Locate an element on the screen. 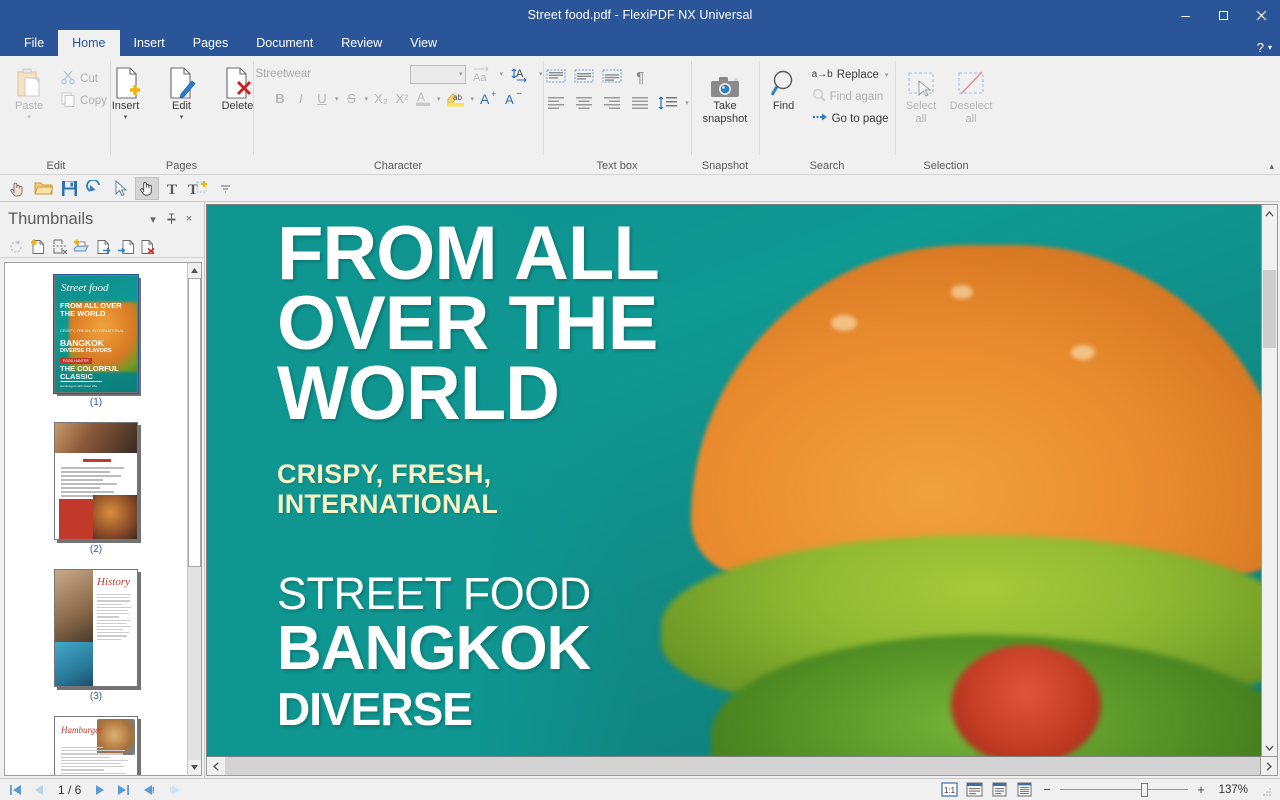 The image size is (1280, 800). first-page-button is located at coordinates (16, 790).